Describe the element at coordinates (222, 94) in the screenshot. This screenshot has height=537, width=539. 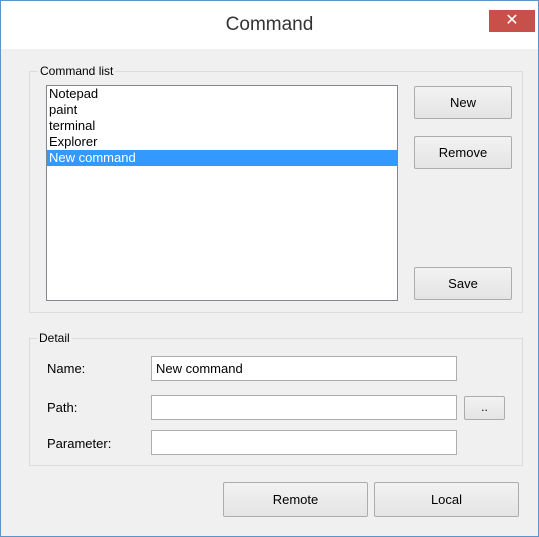
I see `list-item: Notepad` at that location.